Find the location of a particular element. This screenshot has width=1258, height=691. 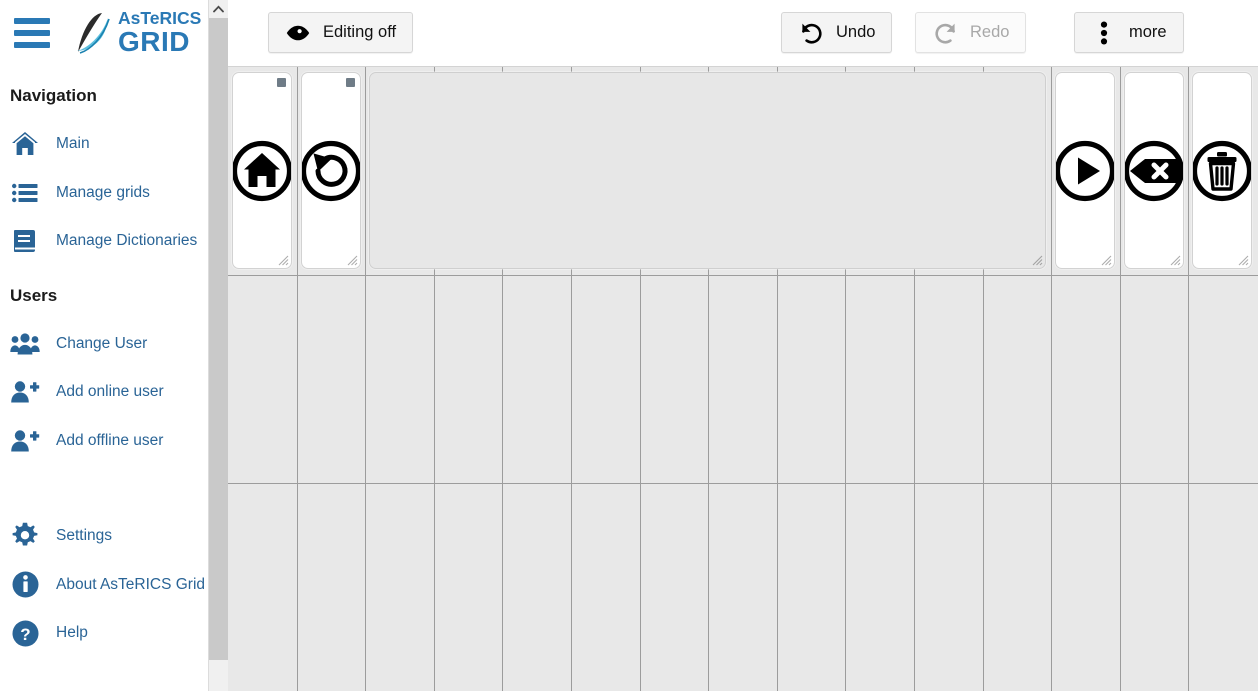

sidebar-item-change-user: Change User is located at coordinates (114, 344).